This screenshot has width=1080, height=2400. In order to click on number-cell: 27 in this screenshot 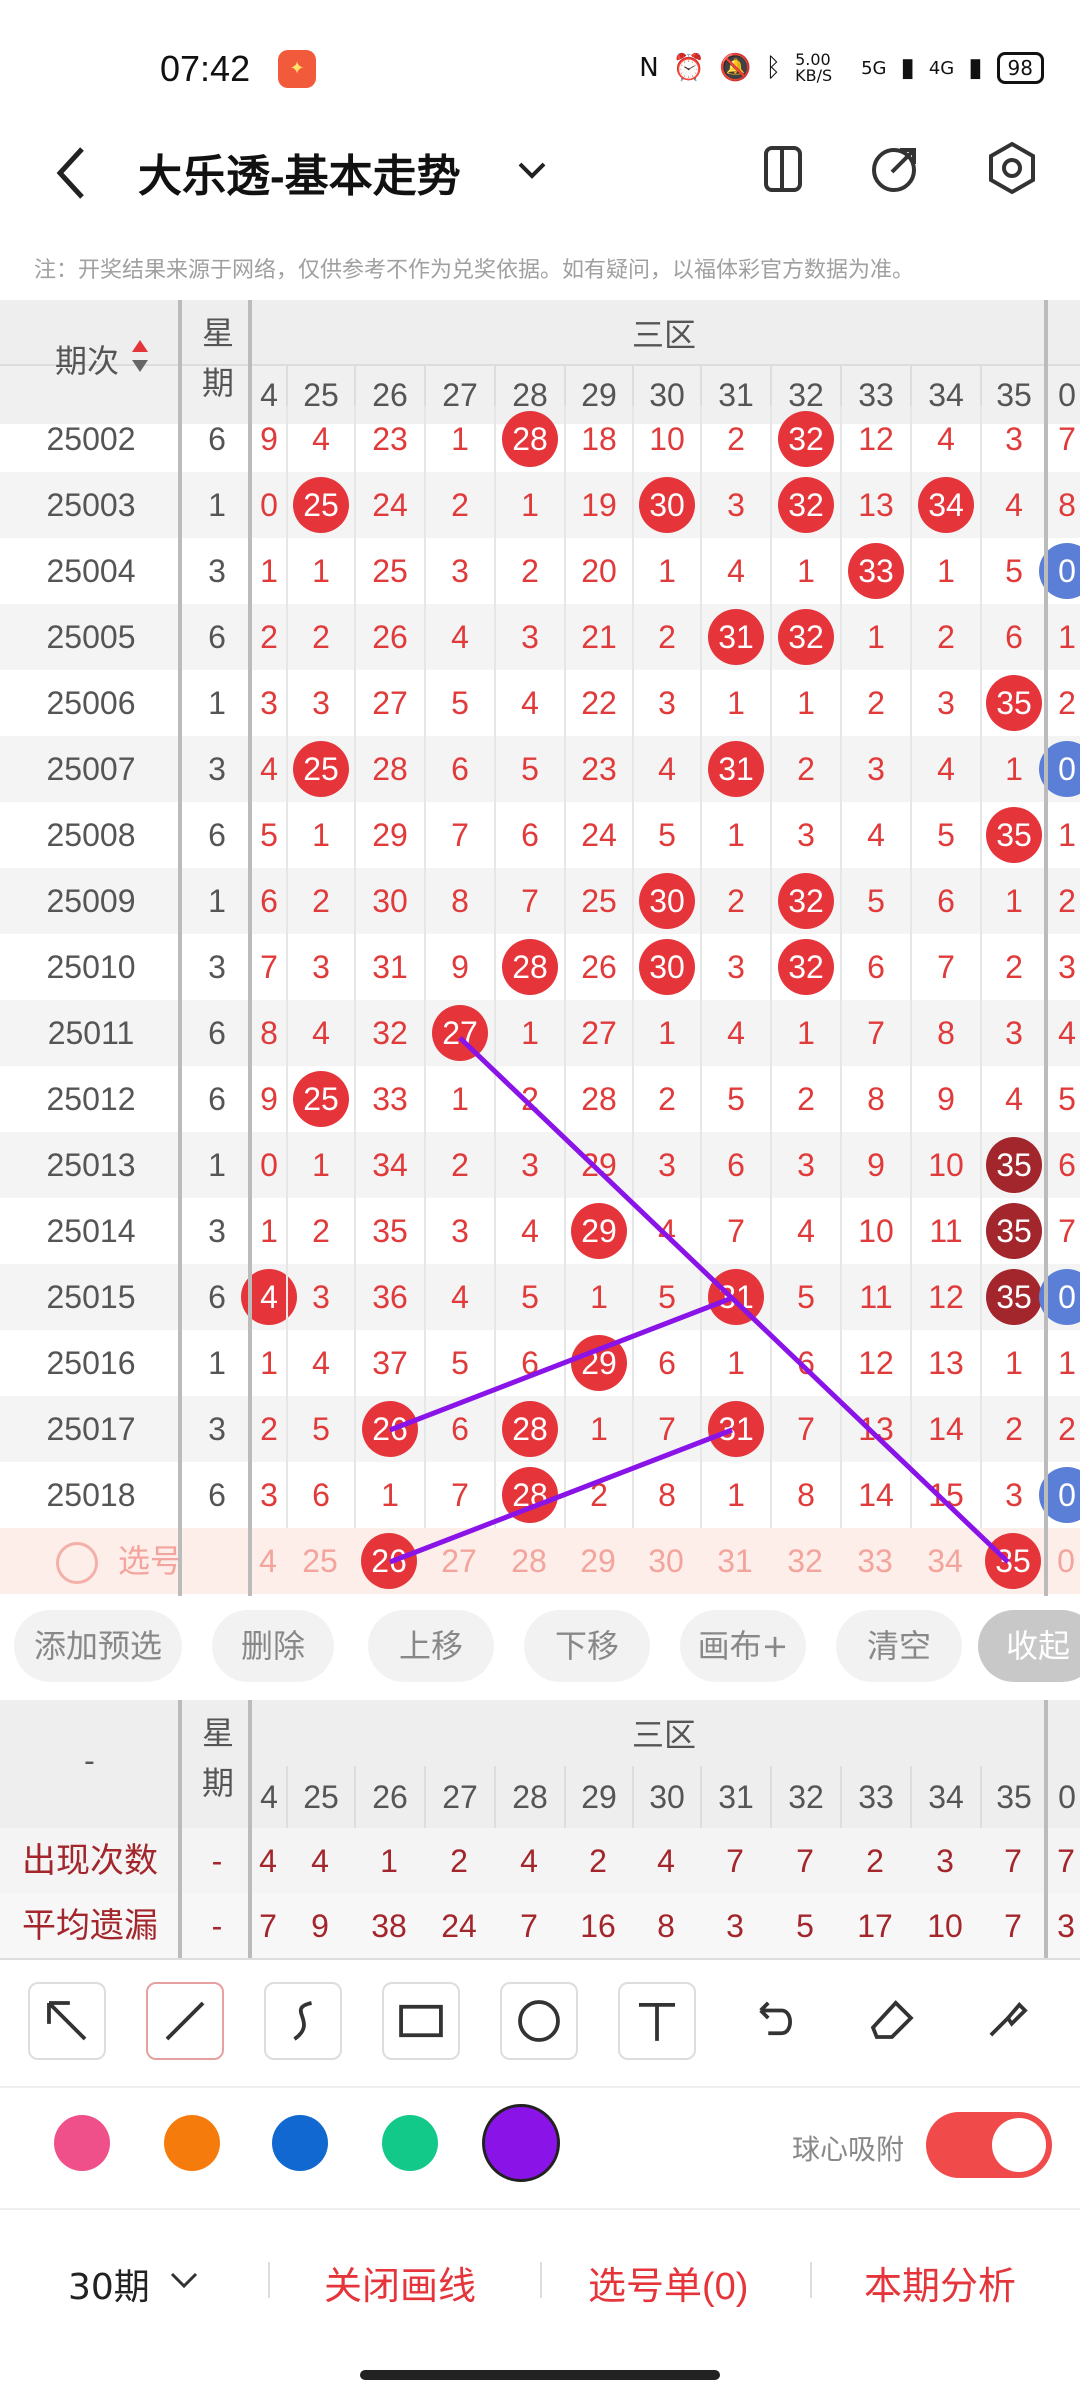, I will do `click(598, 1033)`.